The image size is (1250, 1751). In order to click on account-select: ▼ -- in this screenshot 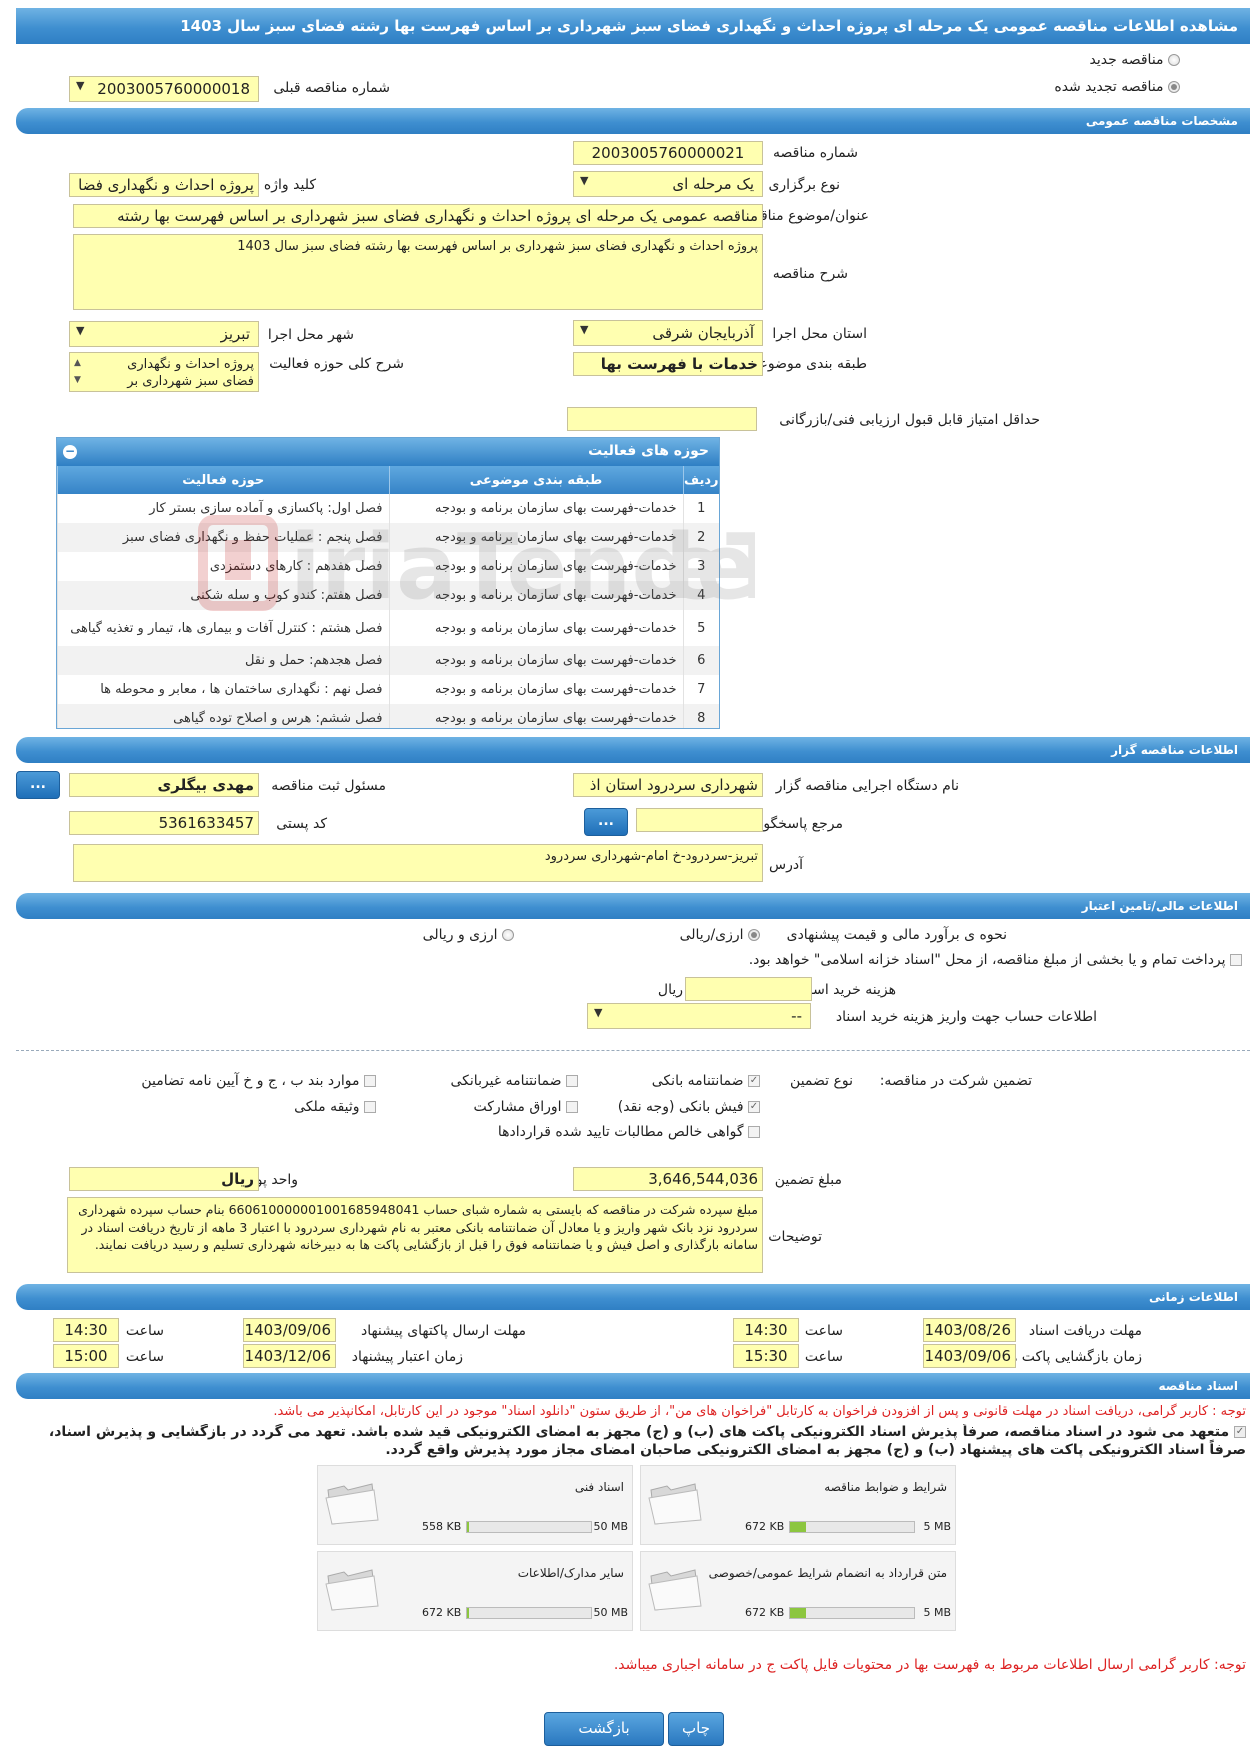, I will do `click(699, 1016)`.